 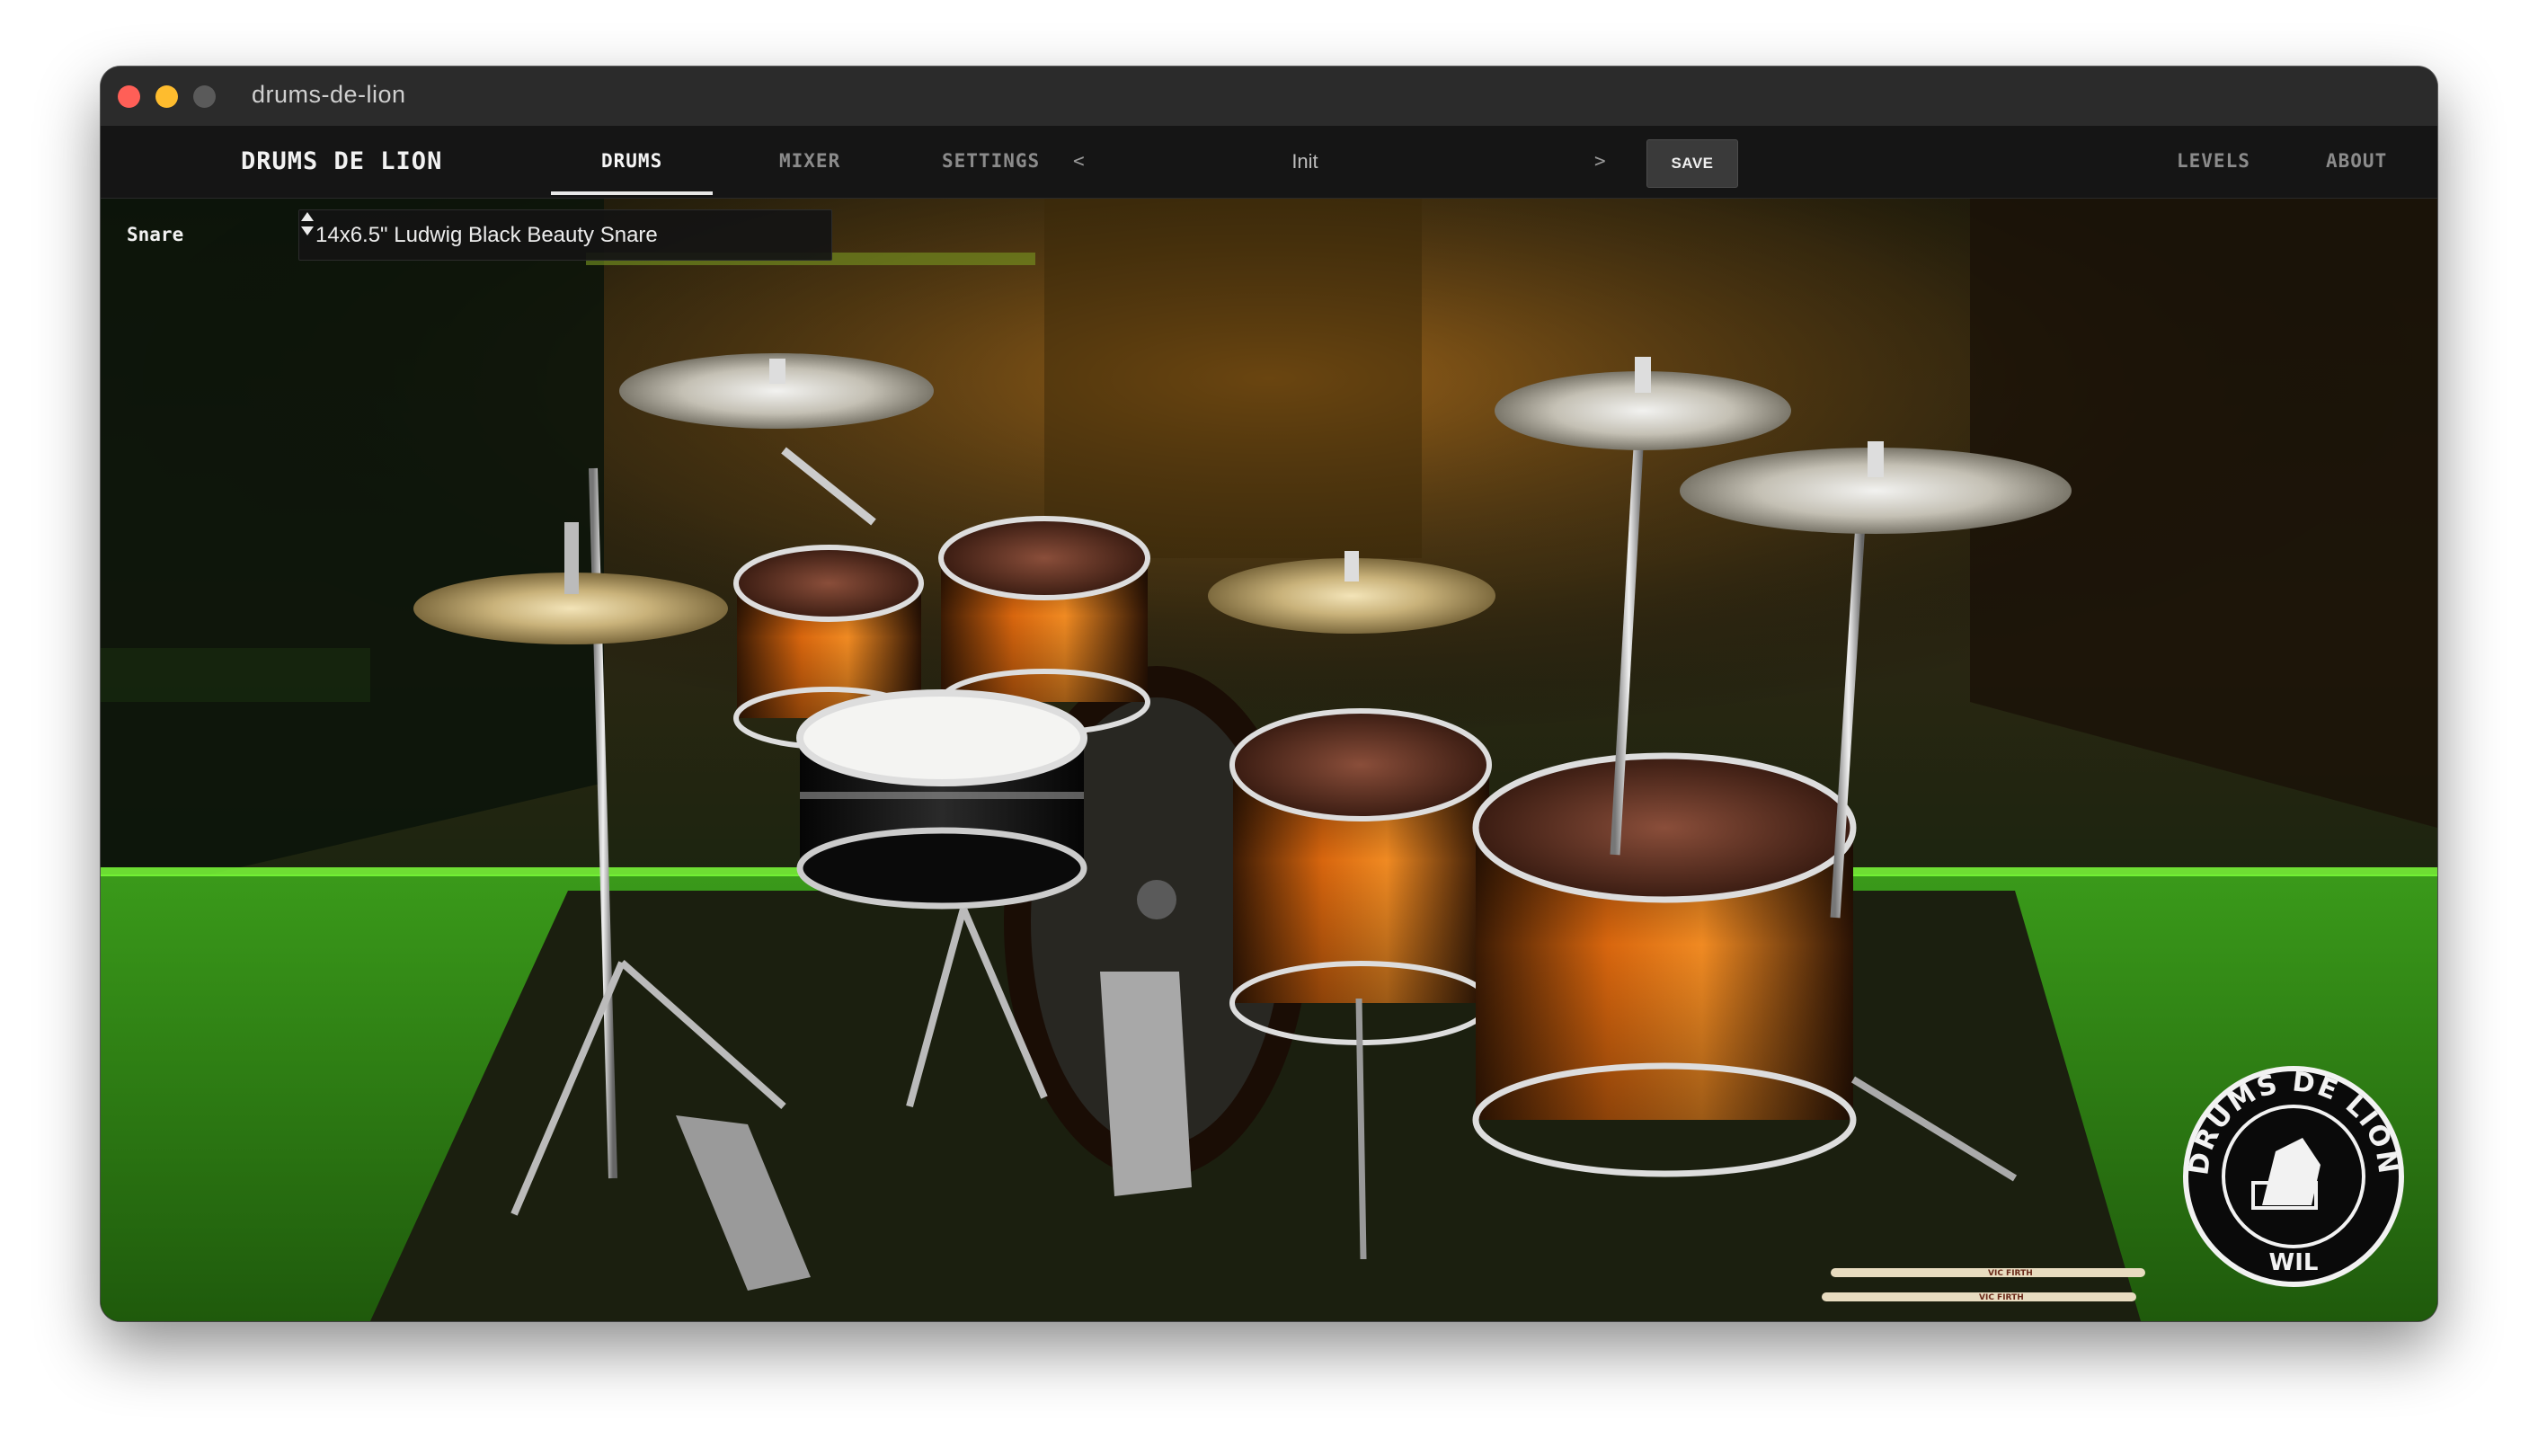 I want to click on save-button: SAVE, so click(x=1692, y=163).